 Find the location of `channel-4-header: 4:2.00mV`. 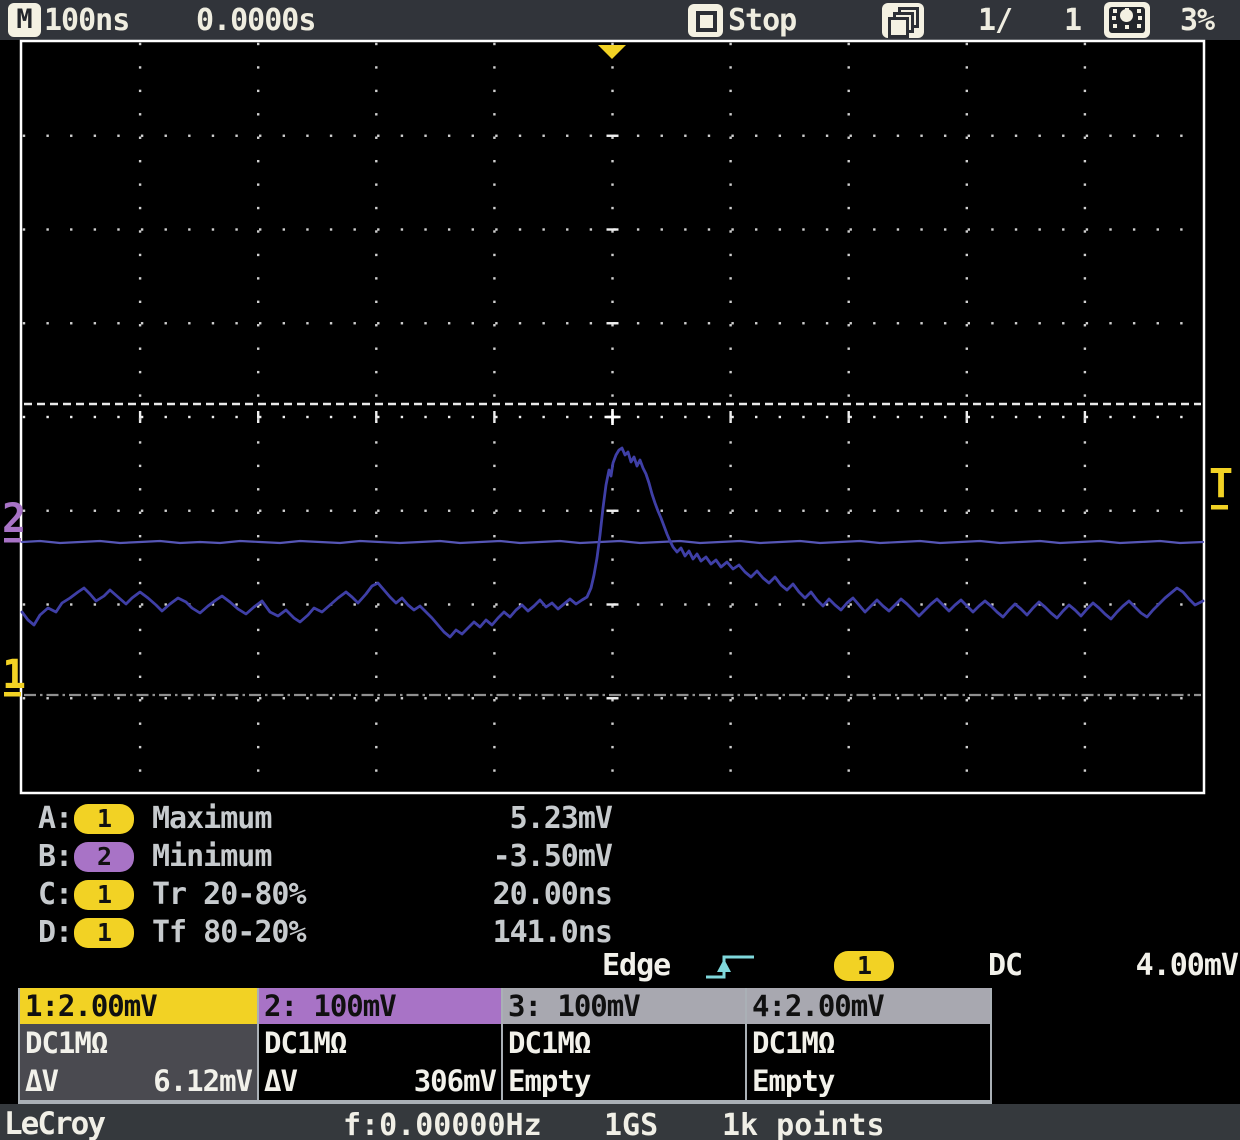

channel-4-header: 4:2.00mV is located at coordinates (868, 1006).